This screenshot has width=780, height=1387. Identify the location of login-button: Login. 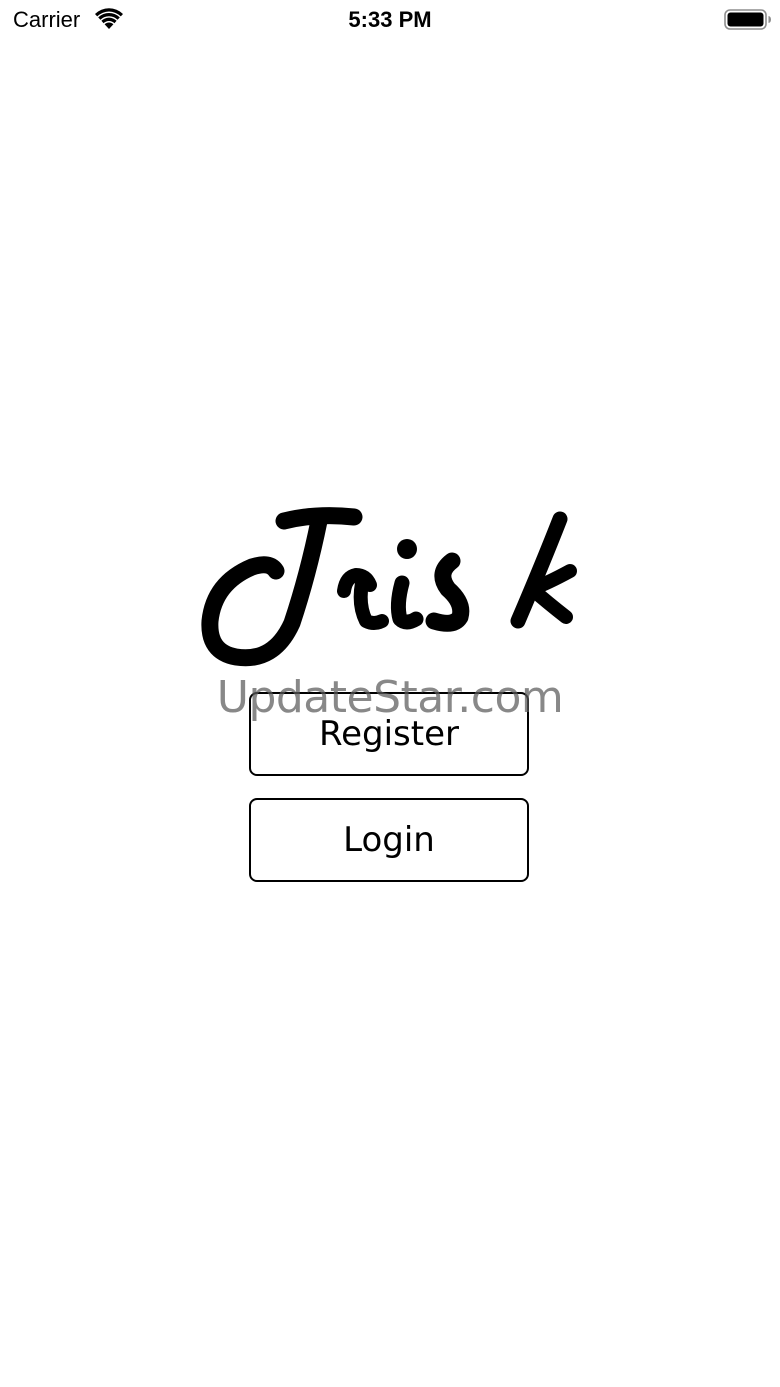
(389, 840).